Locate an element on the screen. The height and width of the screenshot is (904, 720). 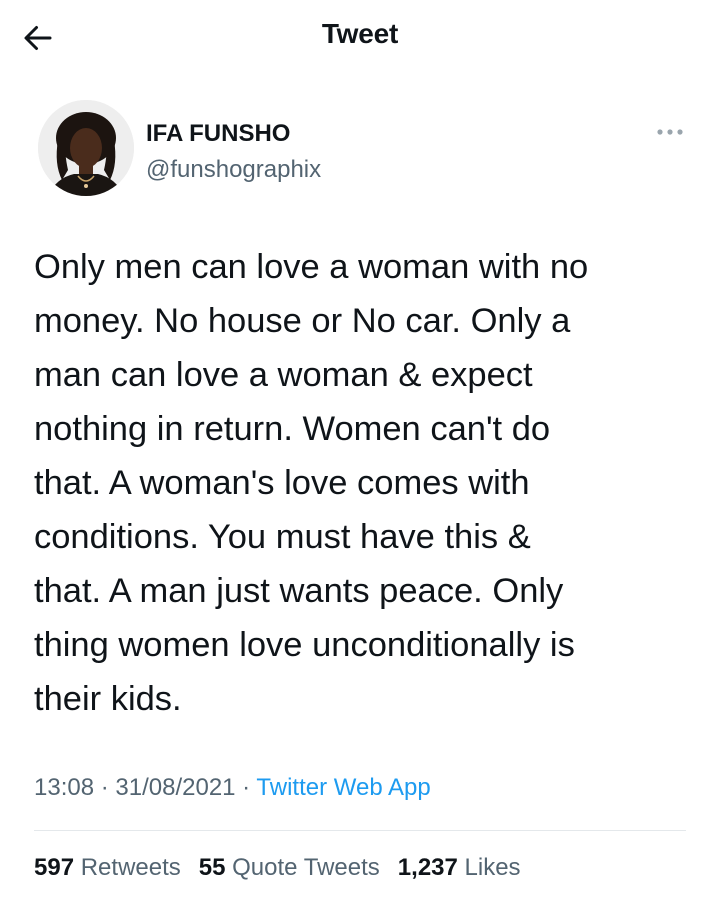
retweets-label: Retweets is located at coordinates (130, 867).